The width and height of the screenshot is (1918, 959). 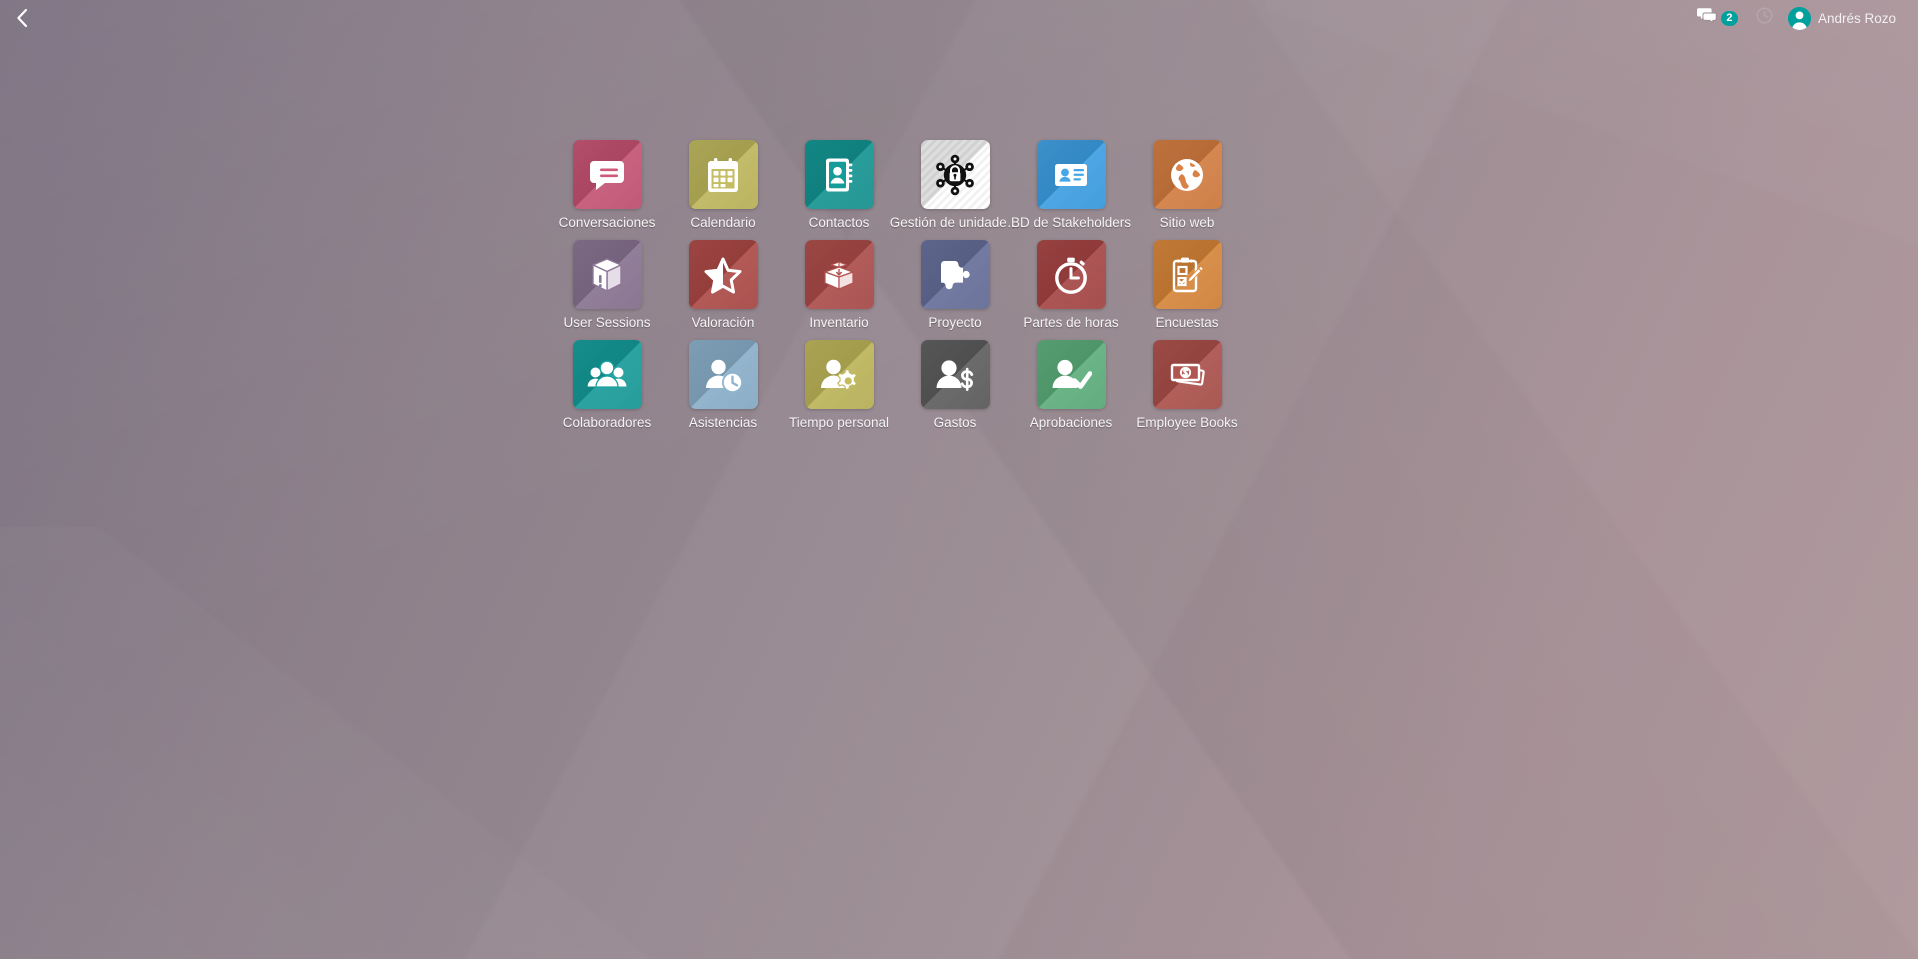 What do you see at coordinates (1187, 374) in the screenshot?
I see `money-bills-icon` at bounding box center [1187, 374].